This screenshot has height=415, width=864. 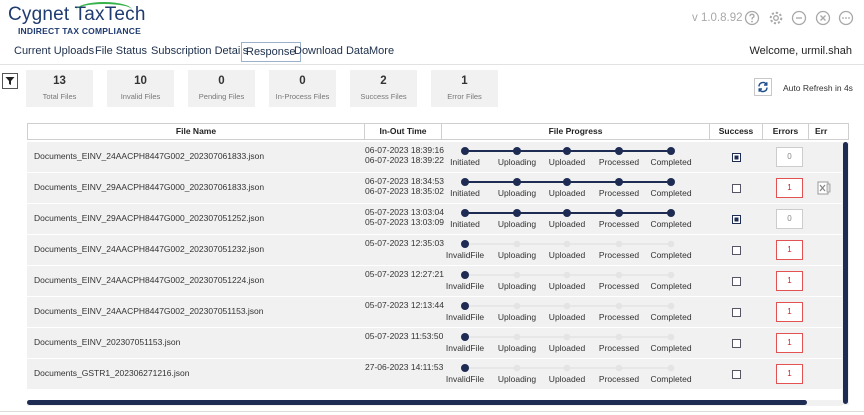 I want to click on stat-value: 0, so click(x=302, y=81).